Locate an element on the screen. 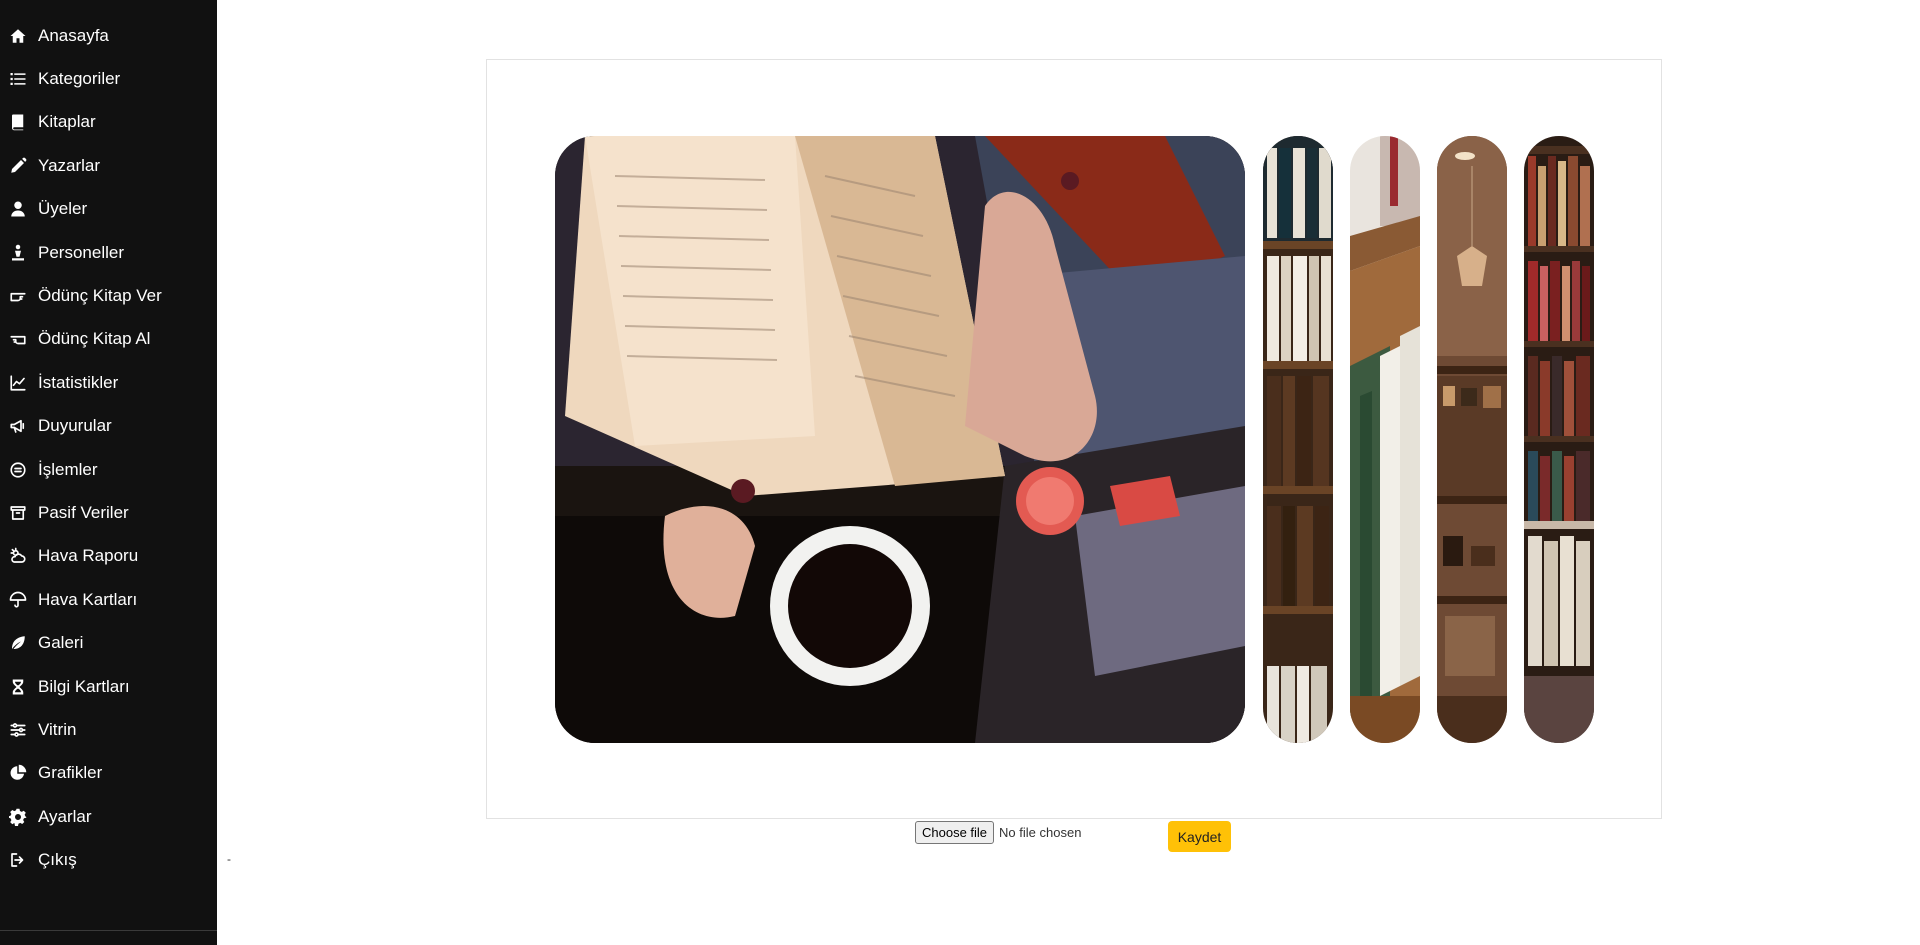 This screenshot has width=1920, height=945. sidebar-item-label: Anasayfa is located at coordinates (73, 35).